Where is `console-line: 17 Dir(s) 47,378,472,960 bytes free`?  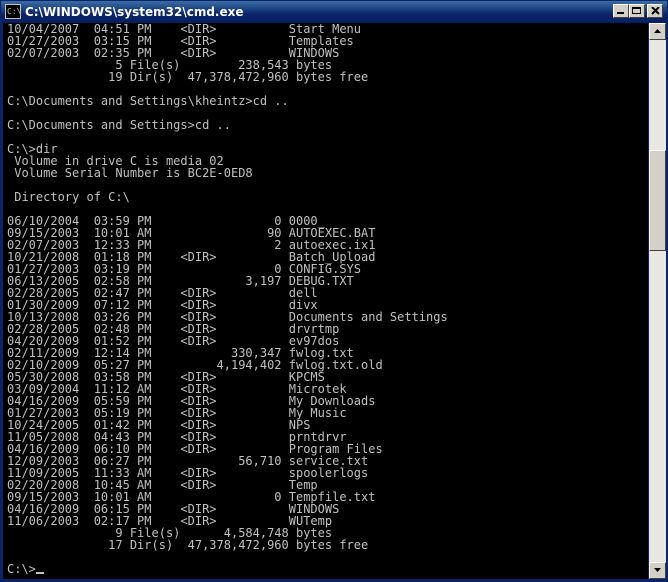 console-line: 17 Dir(s) 47,378,472,960 bytes free is located at coordinates (188, 545).